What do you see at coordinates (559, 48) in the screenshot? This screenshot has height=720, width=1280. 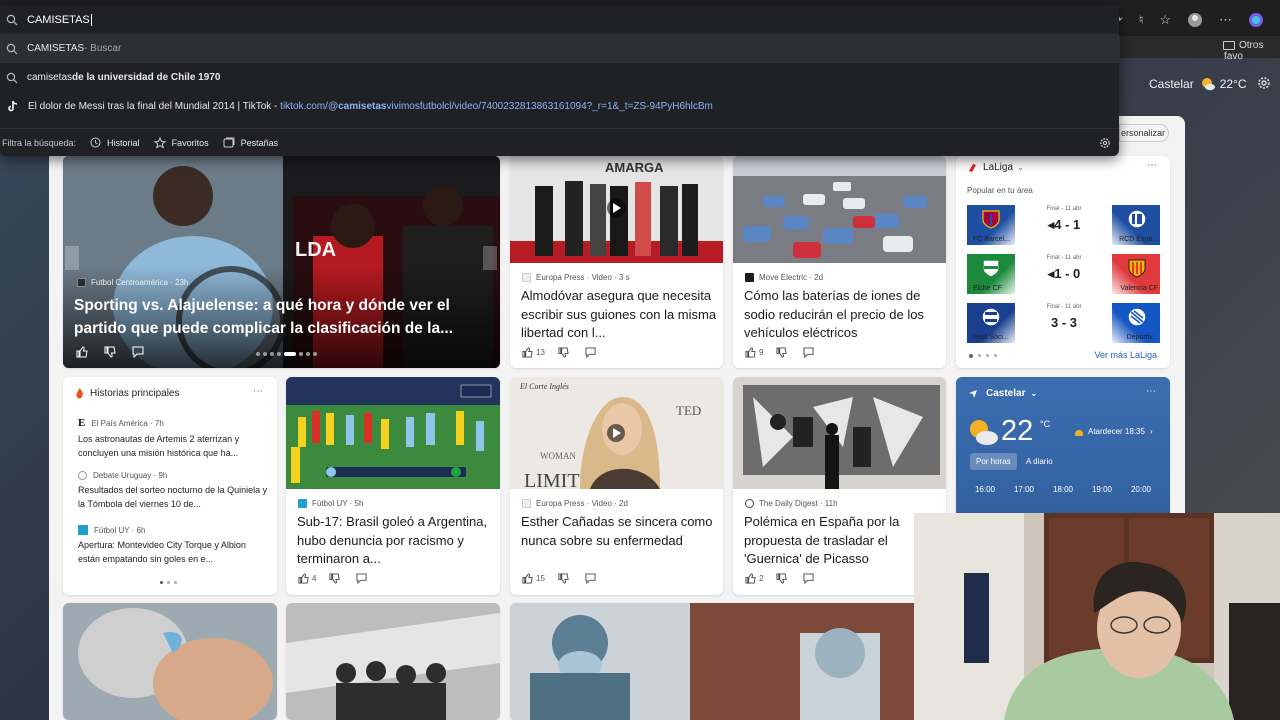 I see `suggestion-item: CAMISETAS - Buscar` at bounding box center [559, 48].